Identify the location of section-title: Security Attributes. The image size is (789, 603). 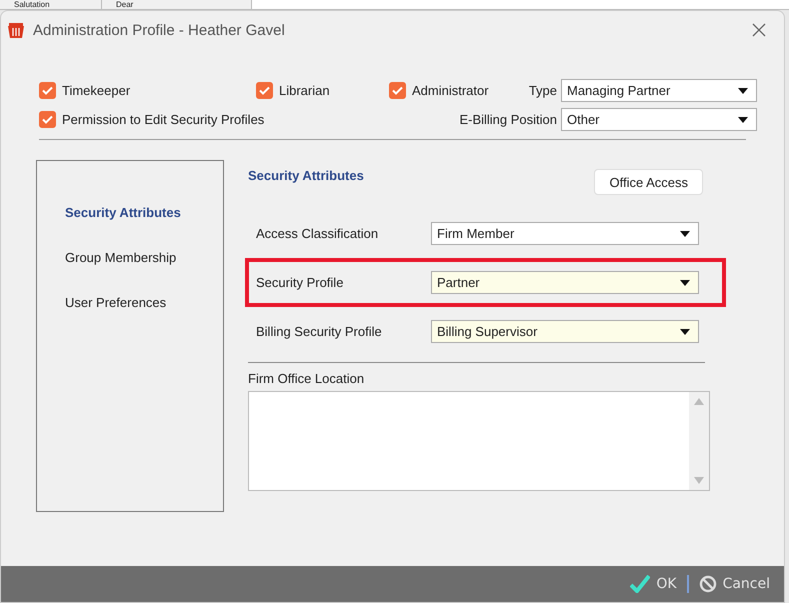
(306, 175).